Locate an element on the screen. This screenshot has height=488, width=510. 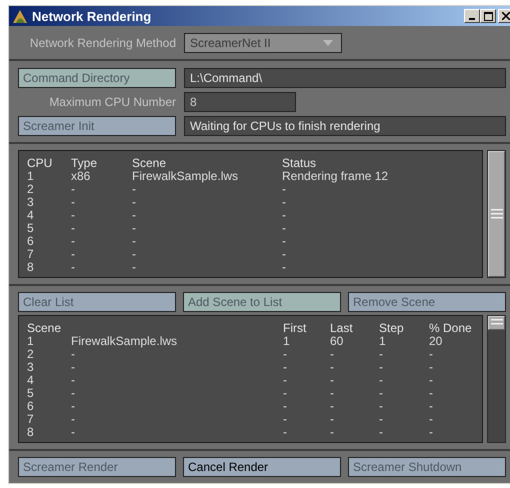
scroll-thumb is located at coordinates (496, 323).